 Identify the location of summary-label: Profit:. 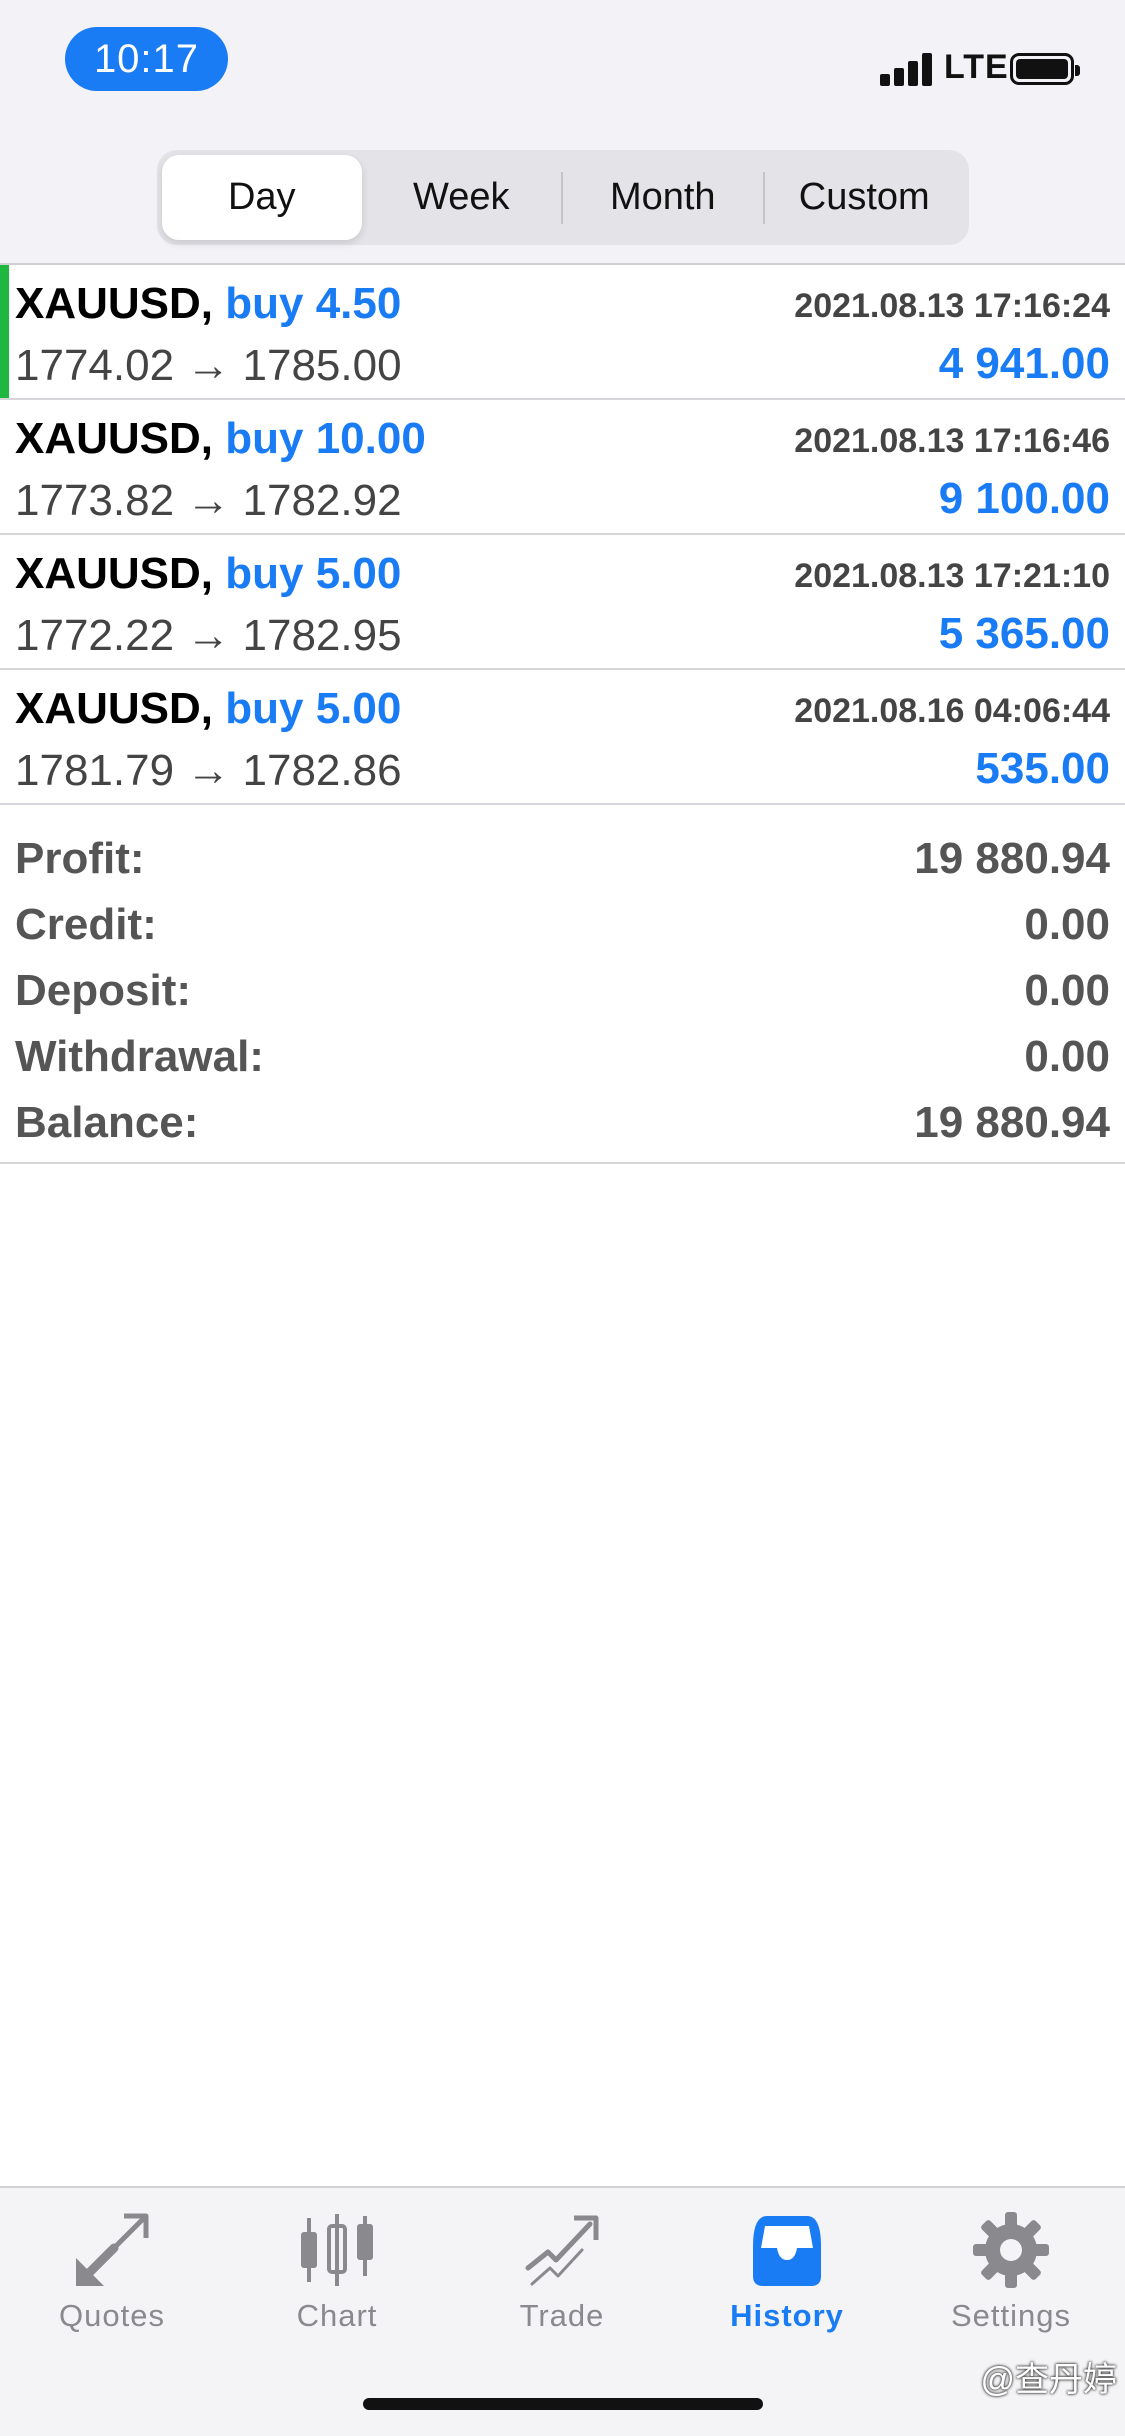
(80, 858).